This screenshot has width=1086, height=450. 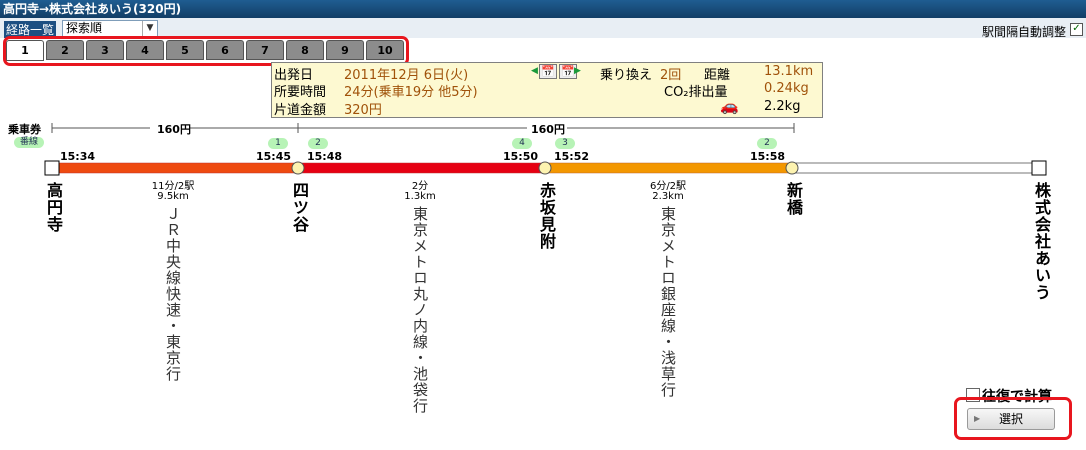 What do you see at coordinates (546, 216) in the screenshot?
I see `station-name-akasaka: 赤坂見附` at bounding box center [546, 216].